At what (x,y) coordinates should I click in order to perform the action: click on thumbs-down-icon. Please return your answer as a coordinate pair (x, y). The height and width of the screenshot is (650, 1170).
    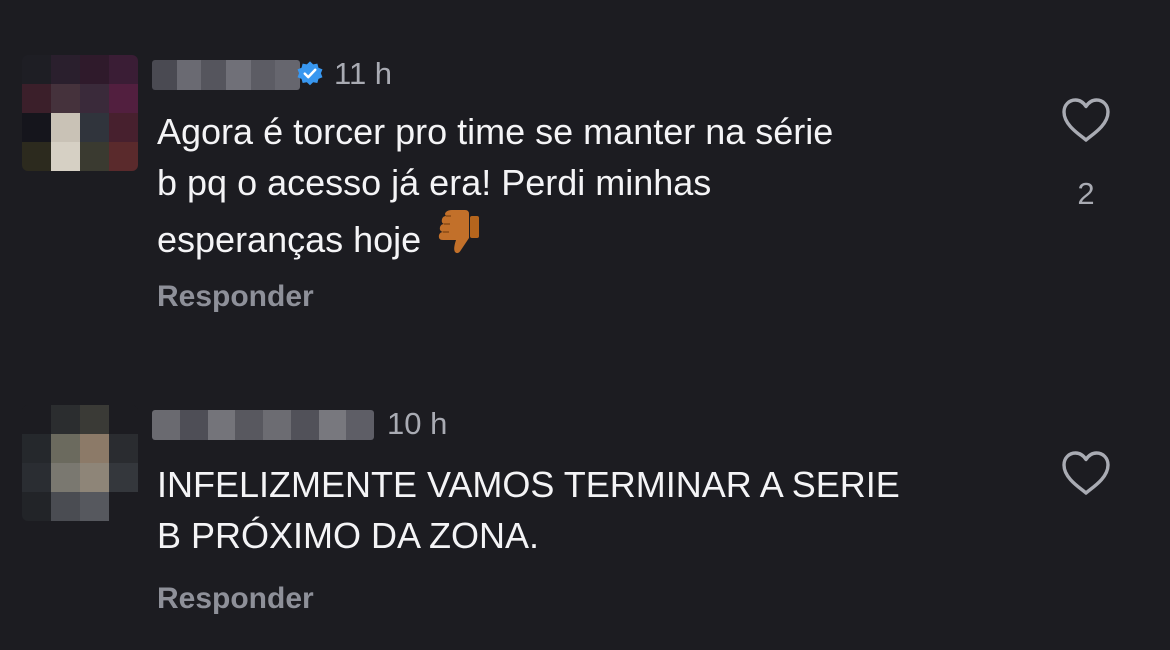
    Looking at the image, I should click on (459, 232).